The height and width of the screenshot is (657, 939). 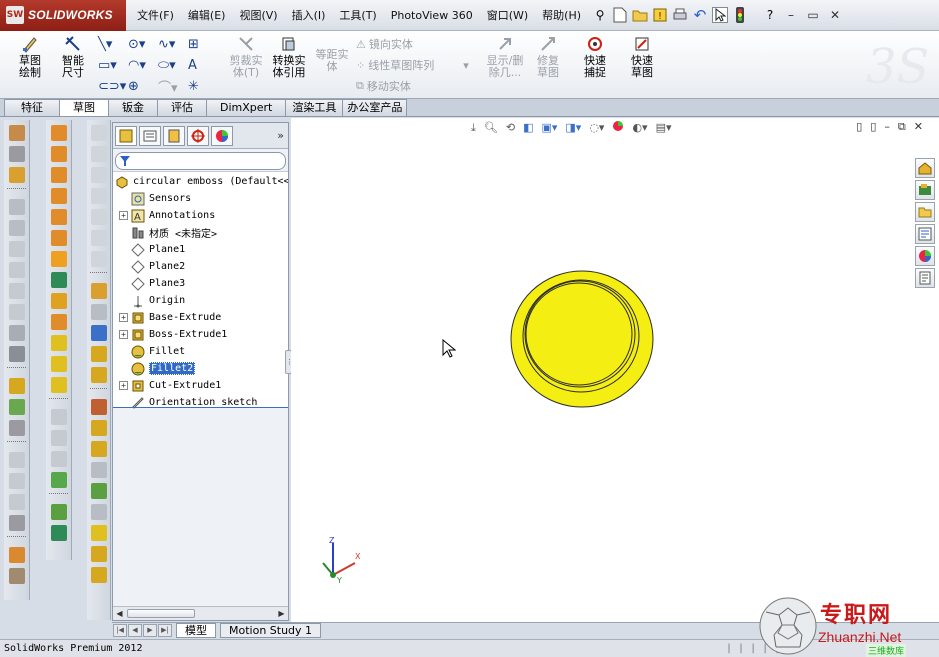 I want to click on tree-item: Plane1, so click(x=200, y=249).